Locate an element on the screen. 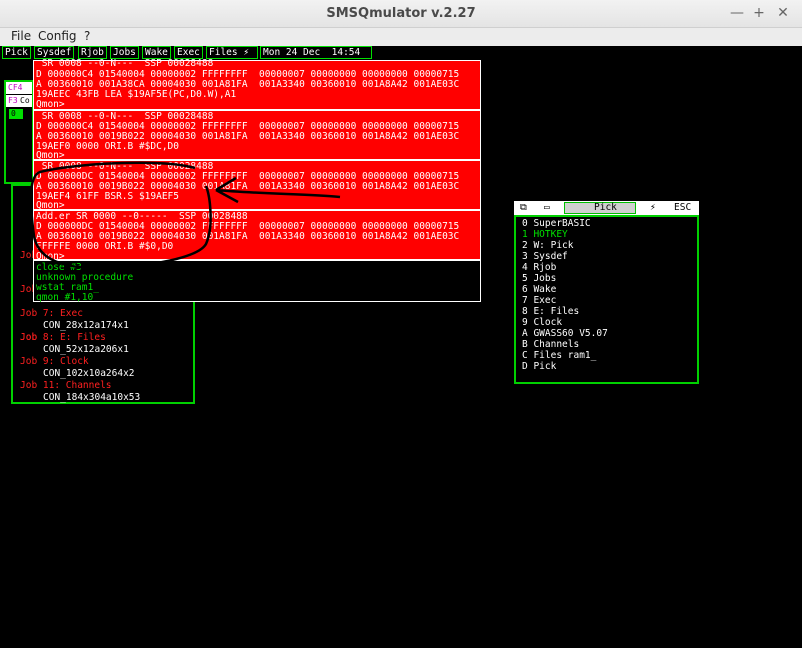 The image size is (802, 648). close-button: ✕ is located at coordinates (783, 13).